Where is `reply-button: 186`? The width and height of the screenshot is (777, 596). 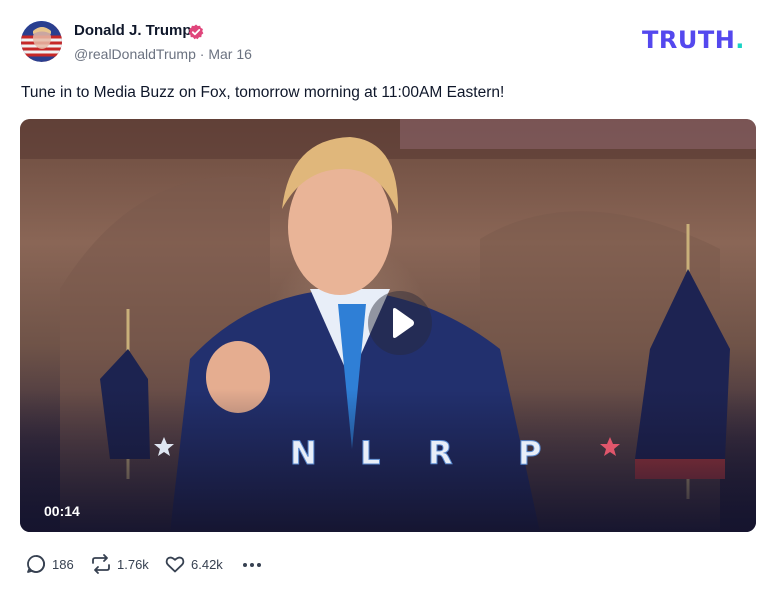
reply-button: 186 is located at coordinates (51, 565).